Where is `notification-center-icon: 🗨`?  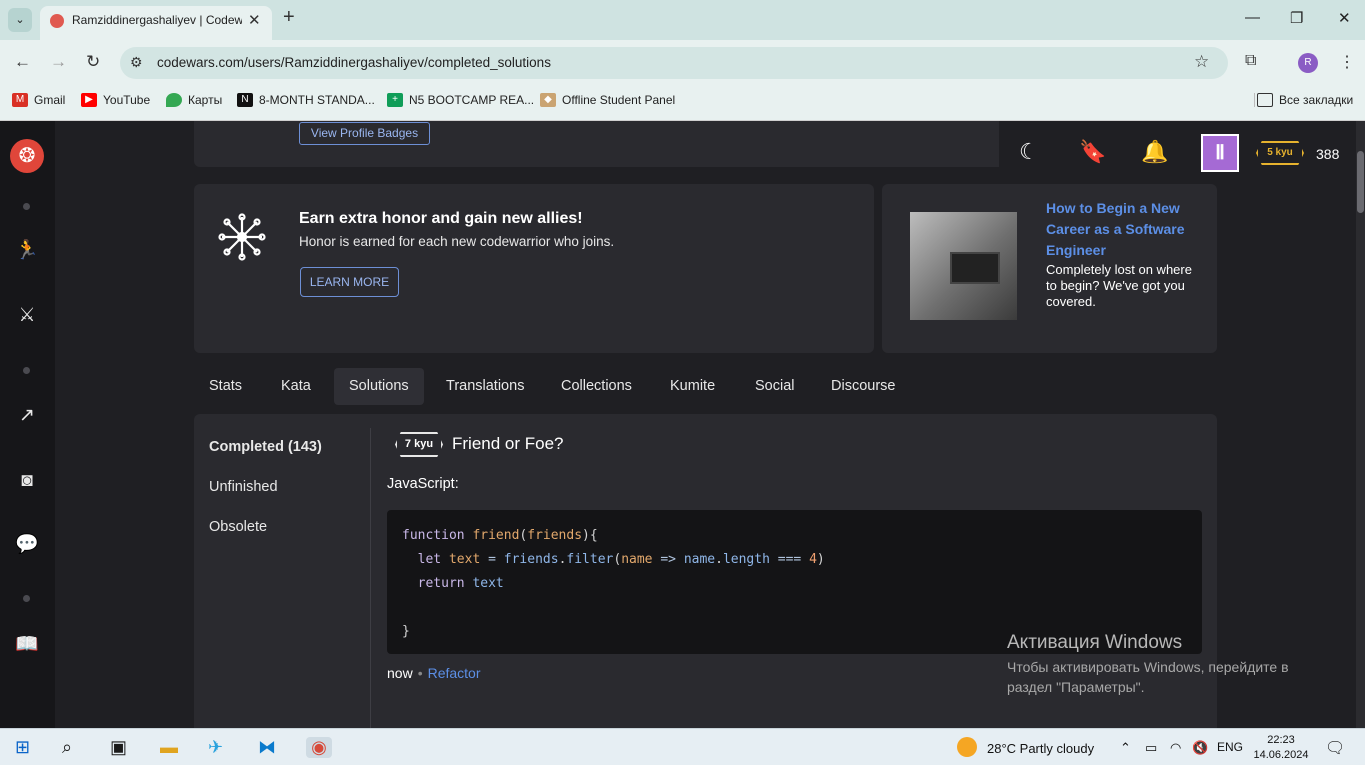
notification-center-icon: 🗨 is located at coordinates (1335, 748).